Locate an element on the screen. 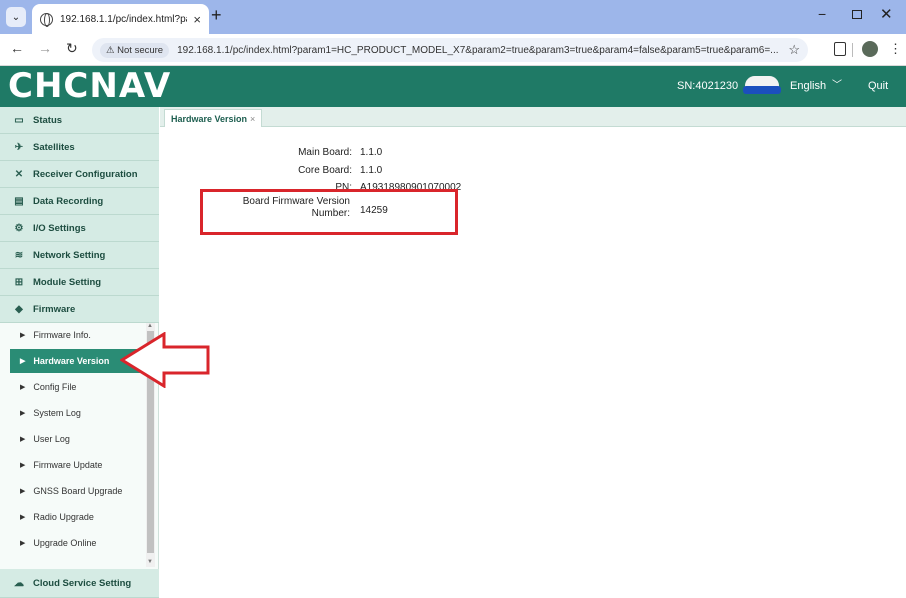 The image size is (906, 598). submenu-item-gnss-board-upgrade: ▶ GNSS Board Upgrade is located at coordinates (78, 491).